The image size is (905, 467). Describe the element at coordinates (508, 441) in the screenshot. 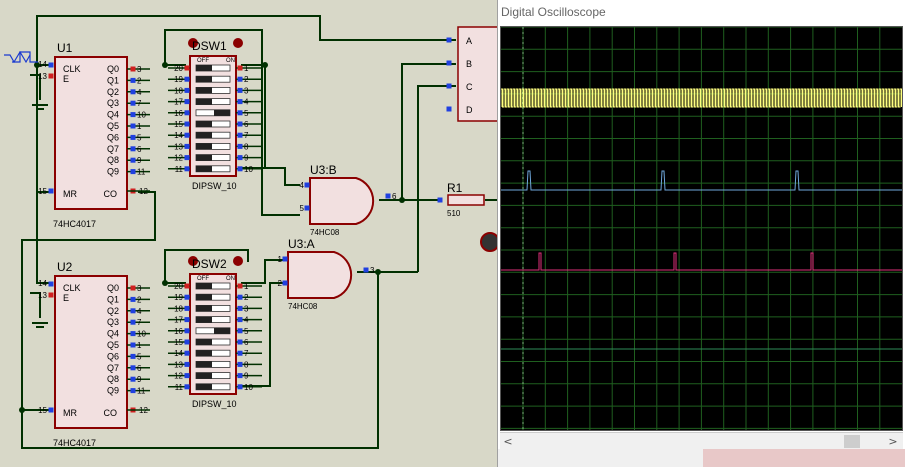

I see `scroll-left-icon: <` at that location.